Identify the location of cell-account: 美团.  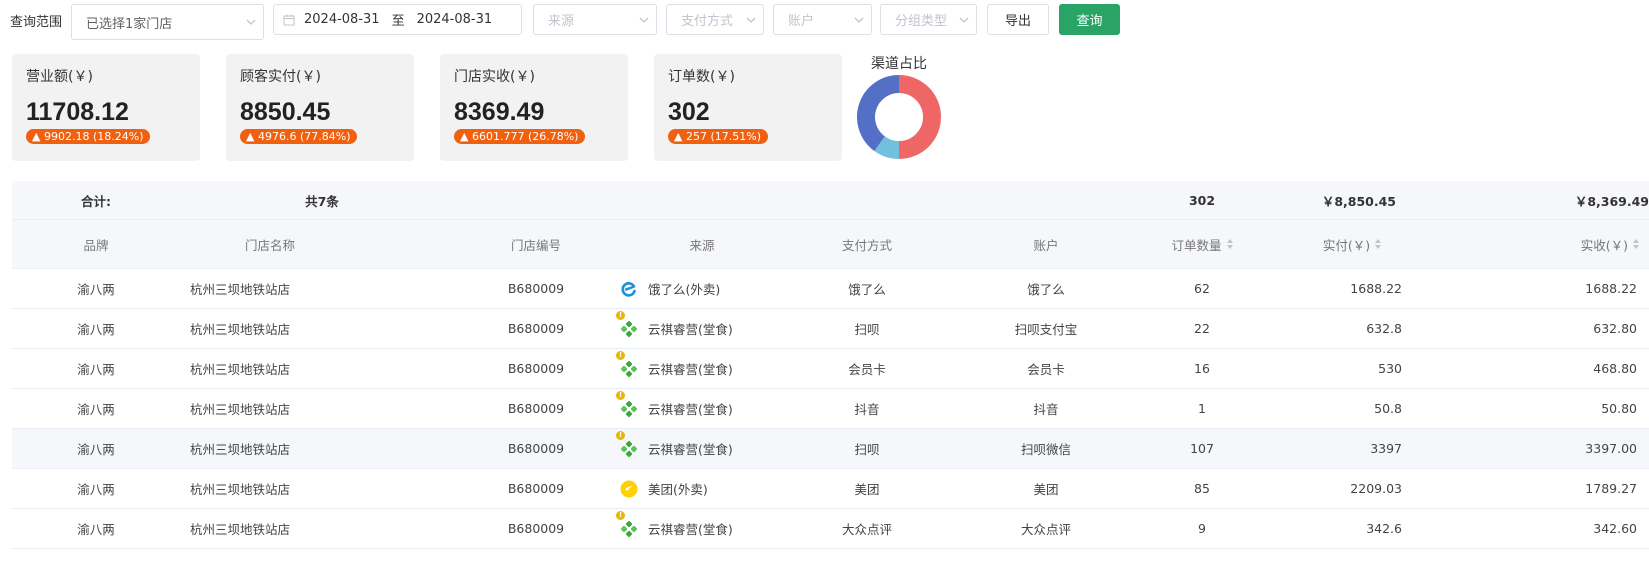
(1046, 489).